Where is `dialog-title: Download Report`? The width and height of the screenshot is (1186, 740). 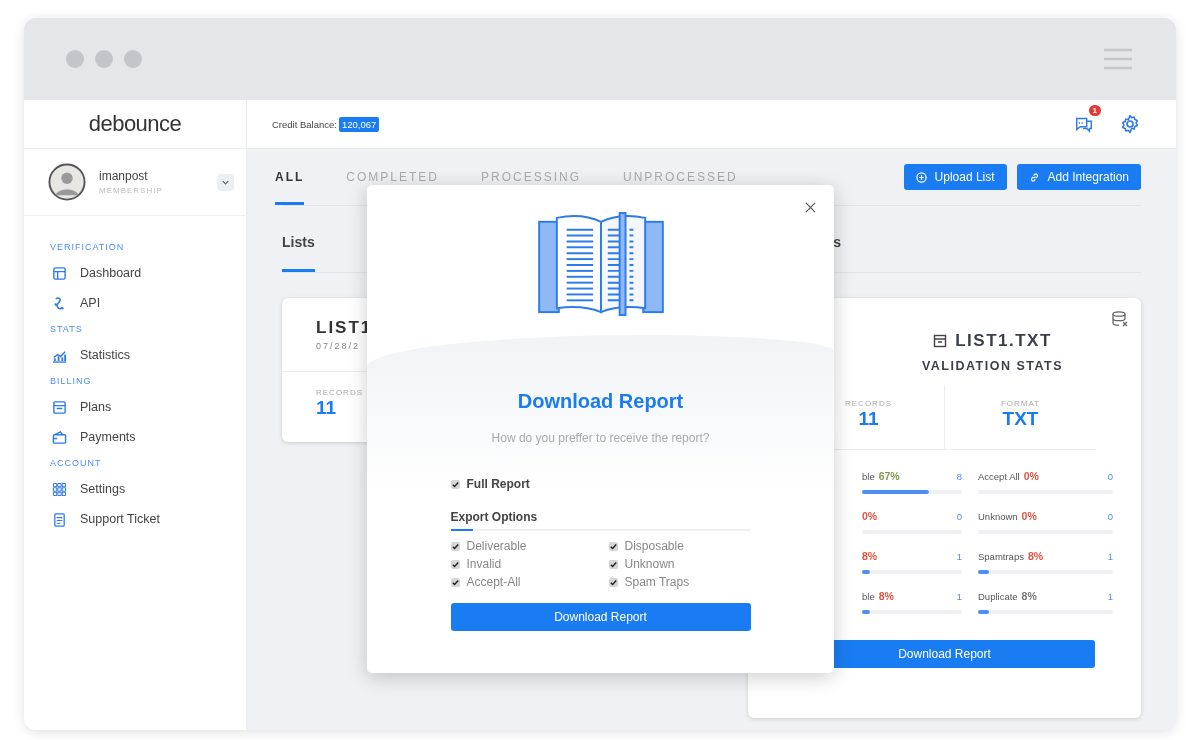 dialog-title: Download Report is located at coordinates (600, 401).